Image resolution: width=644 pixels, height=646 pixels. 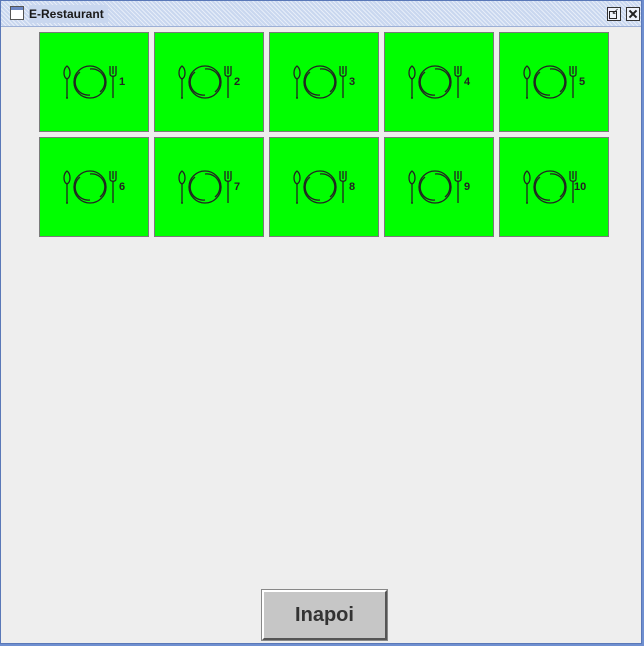 What do you see at coordinates (68, 14) in the screenshot?
I see `window-title: E-Restaurant` at bounding box center [68, 14].